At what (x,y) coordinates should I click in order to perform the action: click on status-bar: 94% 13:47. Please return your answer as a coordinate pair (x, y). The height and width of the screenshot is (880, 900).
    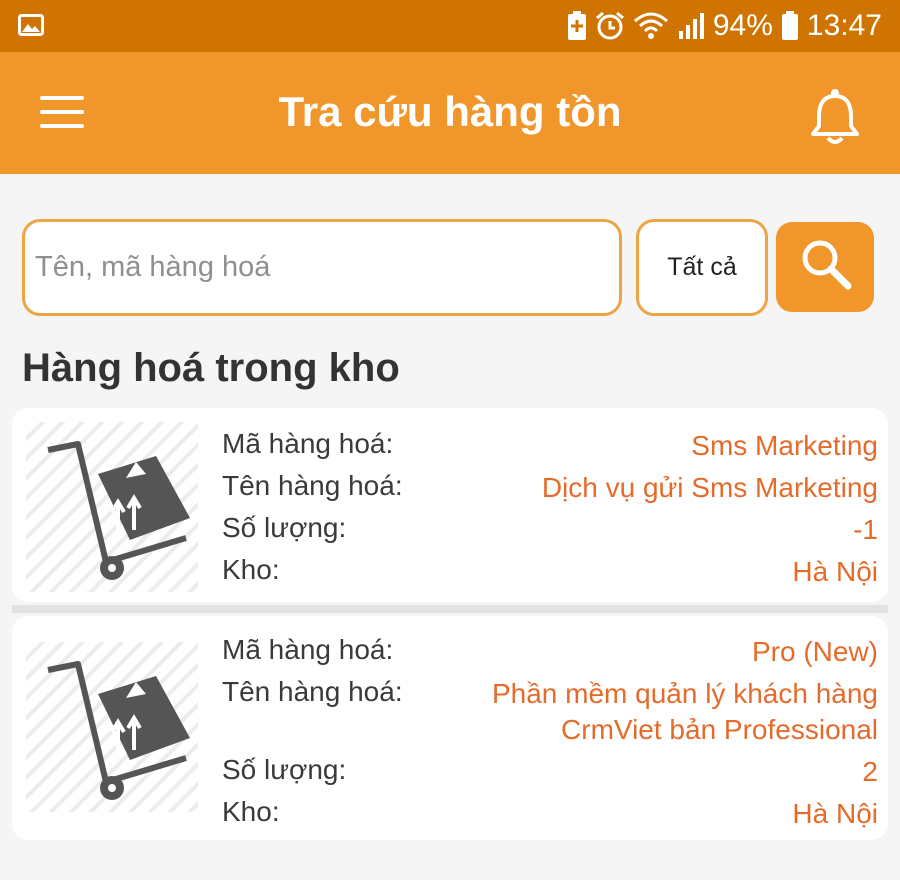
    Looking at the image, I should click on (450, 26).